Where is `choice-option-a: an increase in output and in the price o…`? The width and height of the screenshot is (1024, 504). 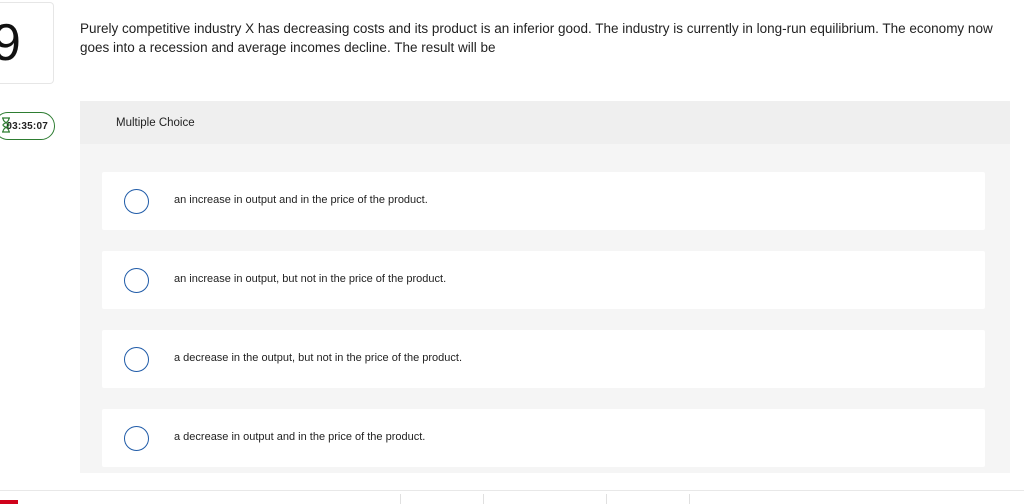
choice-option-a: an increase in output and in the price o… is located at coordinates (543, 201).